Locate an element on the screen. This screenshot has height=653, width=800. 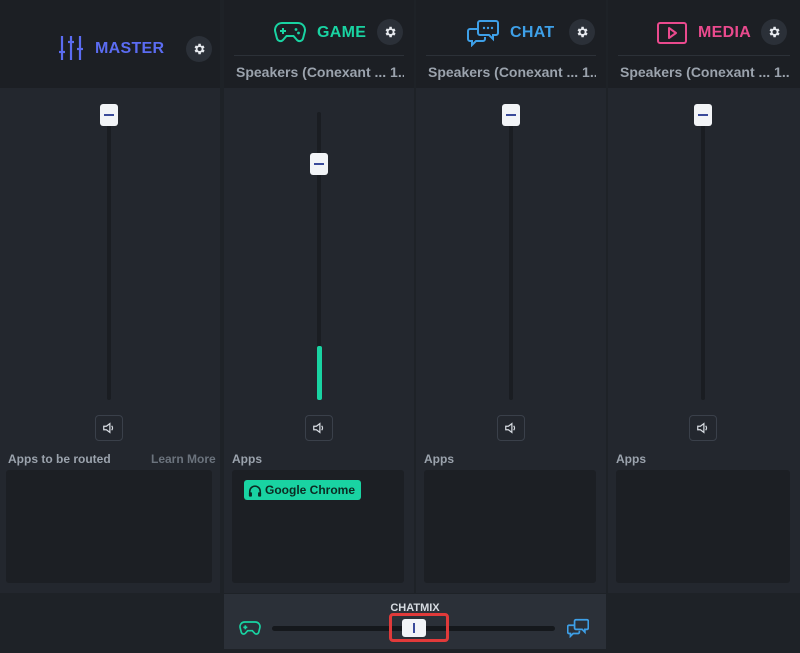
master-apps-label: Apps to be routed is located at coordinates (59, 459).